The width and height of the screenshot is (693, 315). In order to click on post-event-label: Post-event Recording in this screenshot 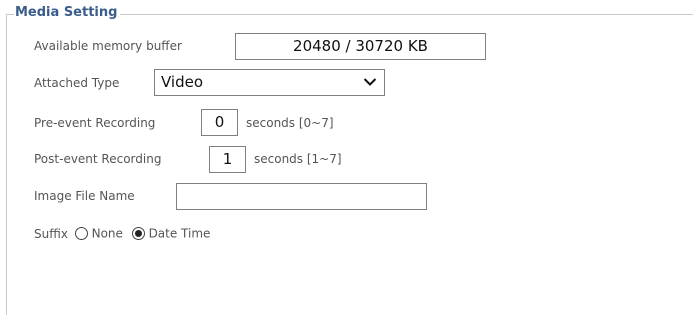, I will do `click(98, 159)`.